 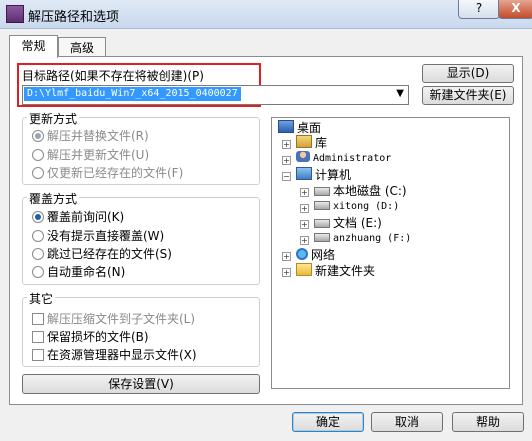 I want to click on update-option-existing: 仅更新已经存在的文件(F), so click(x=107, y=172).